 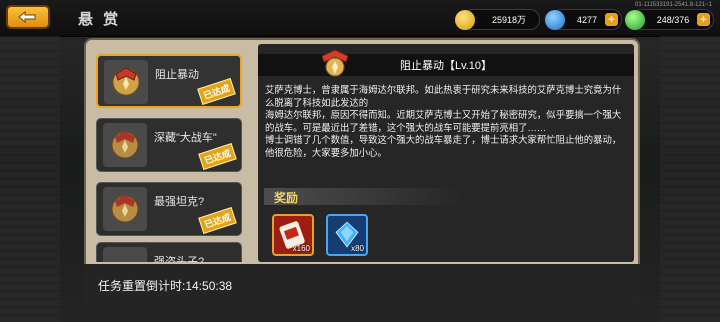 I want to click on add-gems-button: +, so click(x=611, y=19).